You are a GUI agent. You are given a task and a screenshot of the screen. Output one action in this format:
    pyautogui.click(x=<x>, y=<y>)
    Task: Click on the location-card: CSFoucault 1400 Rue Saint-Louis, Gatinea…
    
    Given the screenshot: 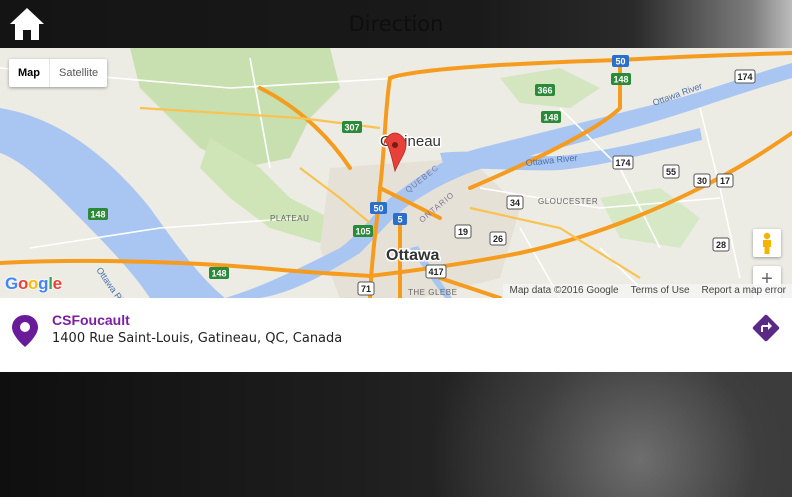 What is the action you would take?
    pyautogui.click(x=396, y=335)
    